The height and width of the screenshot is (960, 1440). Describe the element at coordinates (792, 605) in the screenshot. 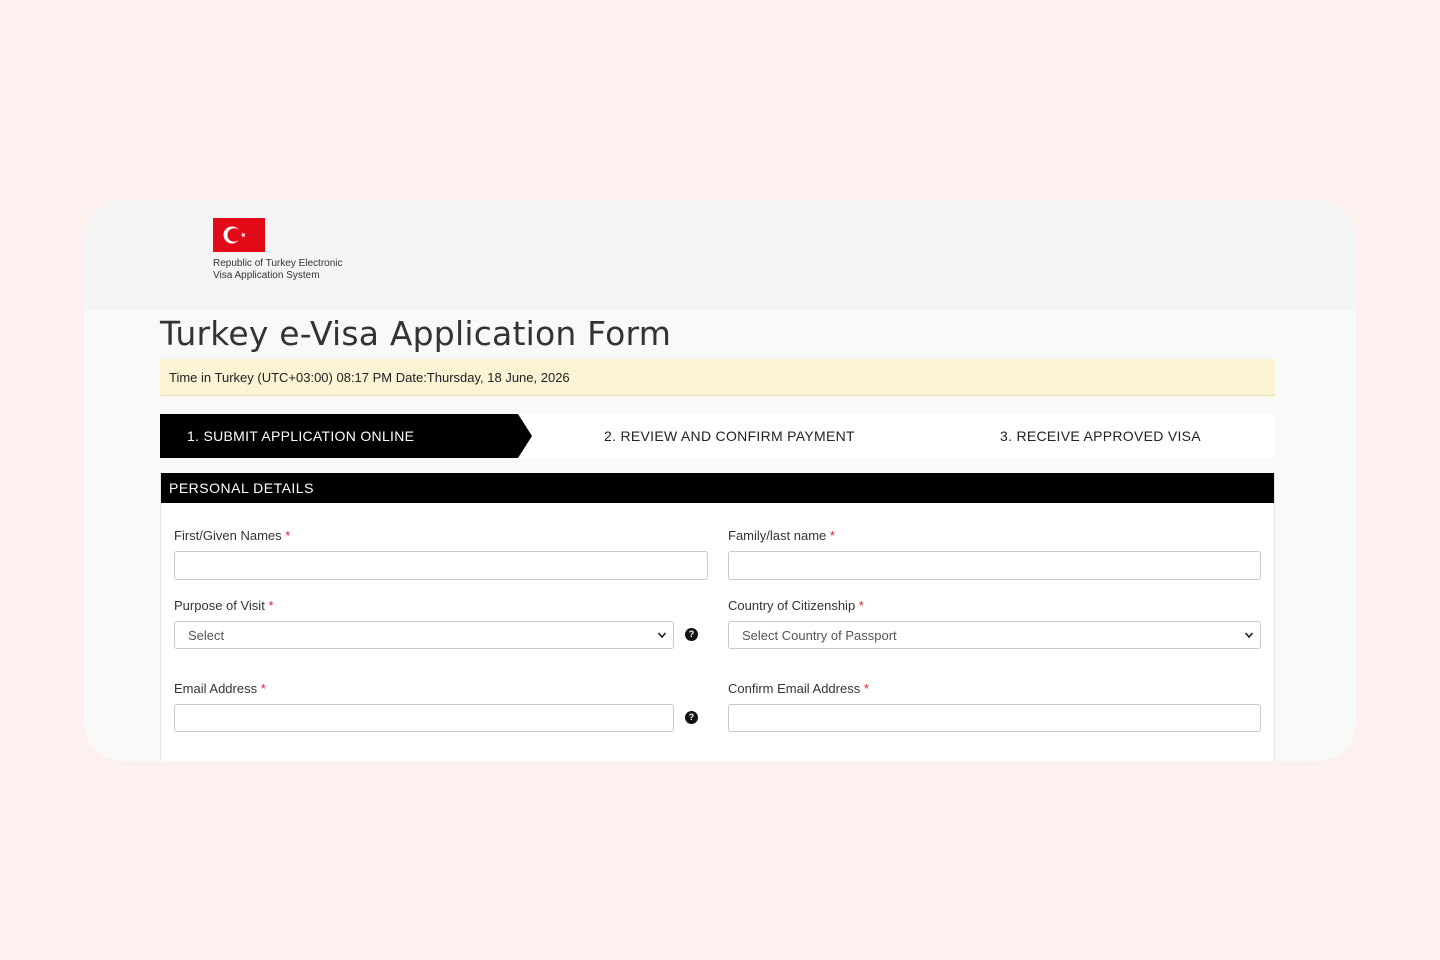

I see `citizenship-label-text: Country of Citizenship` at that location.